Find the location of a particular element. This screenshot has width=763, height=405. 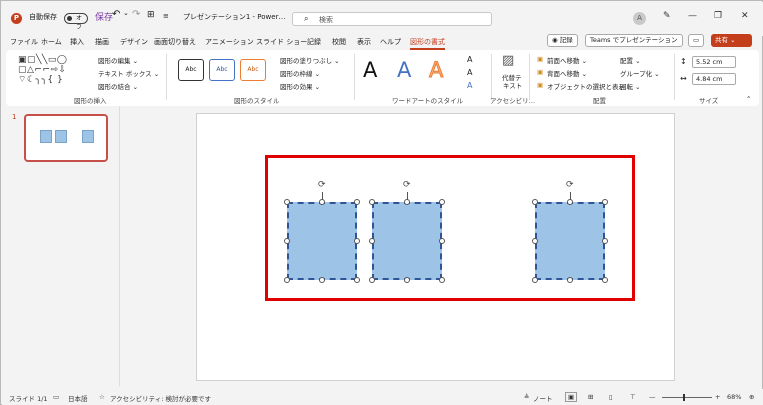

shape-width-input: 4.84 cm is located at coordinates (714, 79).